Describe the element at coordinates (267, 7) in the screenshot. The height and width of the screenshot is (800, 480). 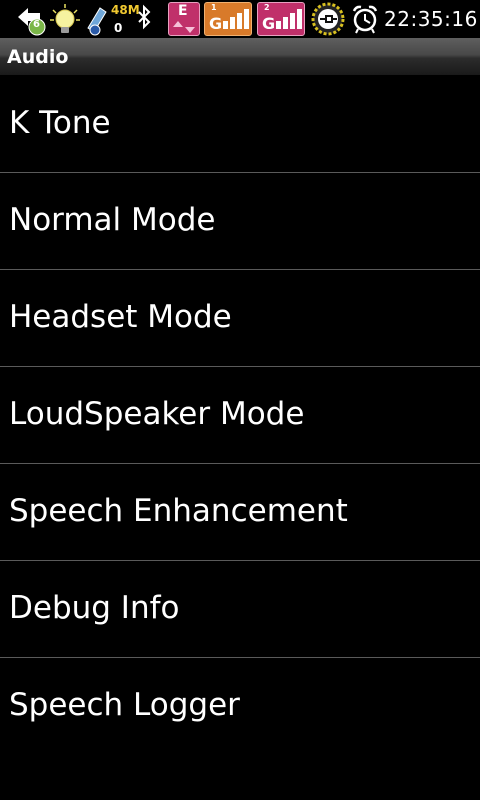
I see `sim2-slot: 2` at that location.